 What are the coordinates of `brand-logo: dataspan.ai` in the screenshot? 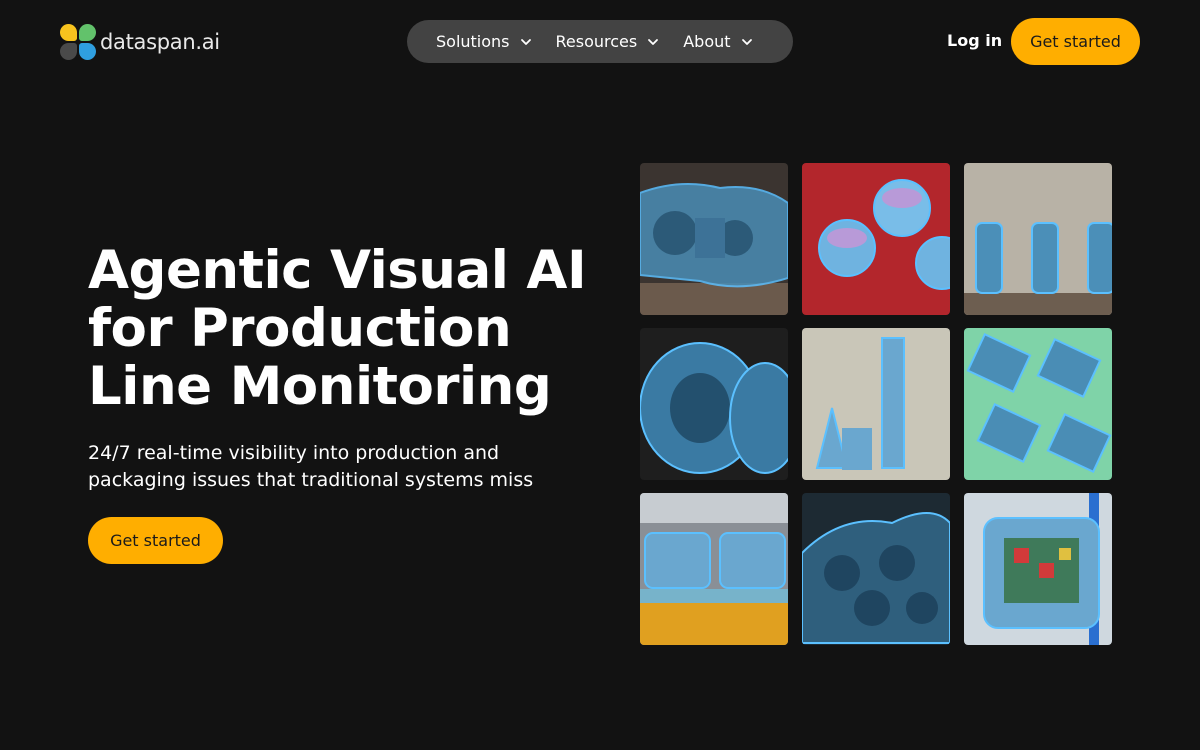 It's located at (140, 42).